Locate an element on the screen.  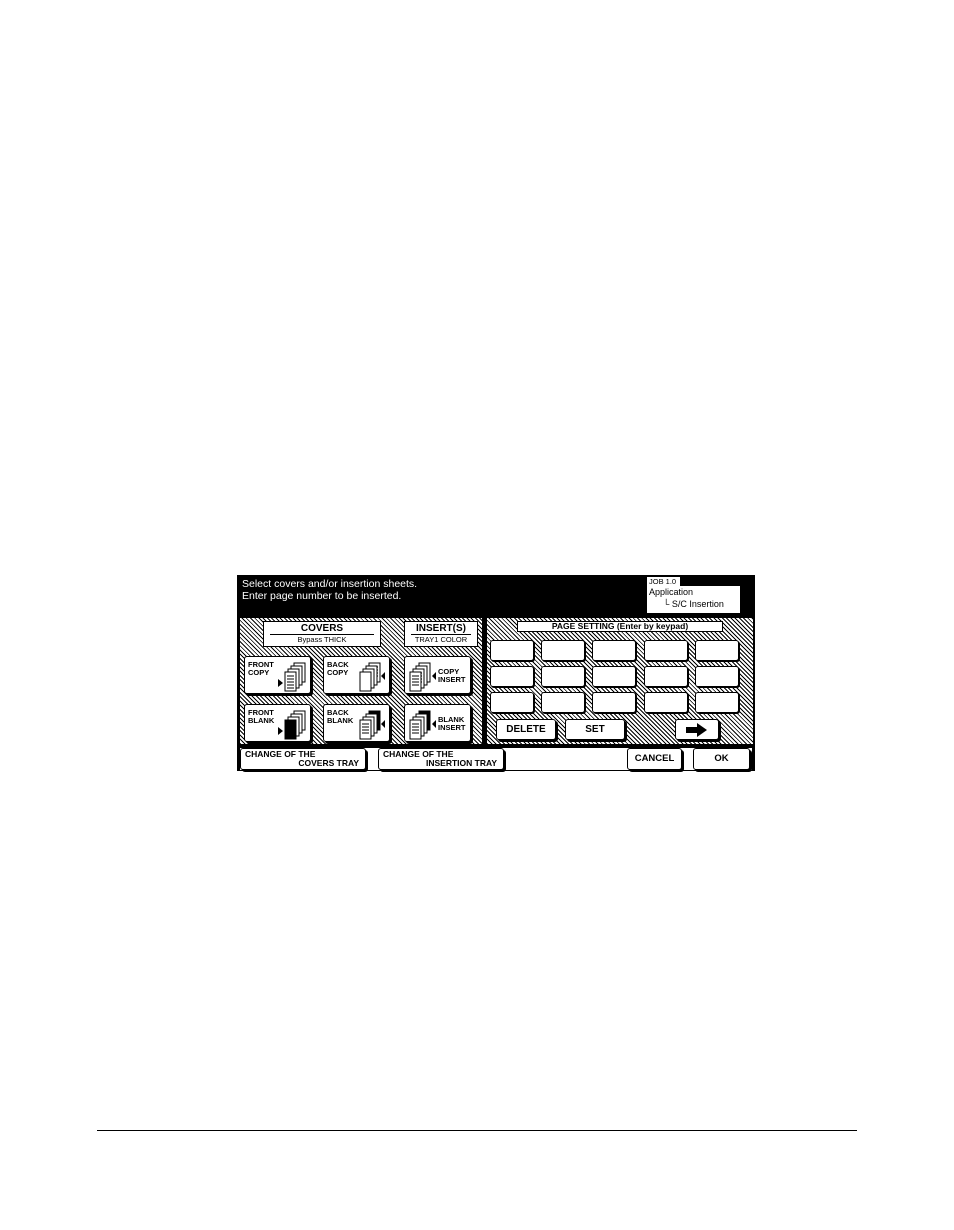
breadcrumb-child: └ S/C Insertion is located at coordinates (693, 604).